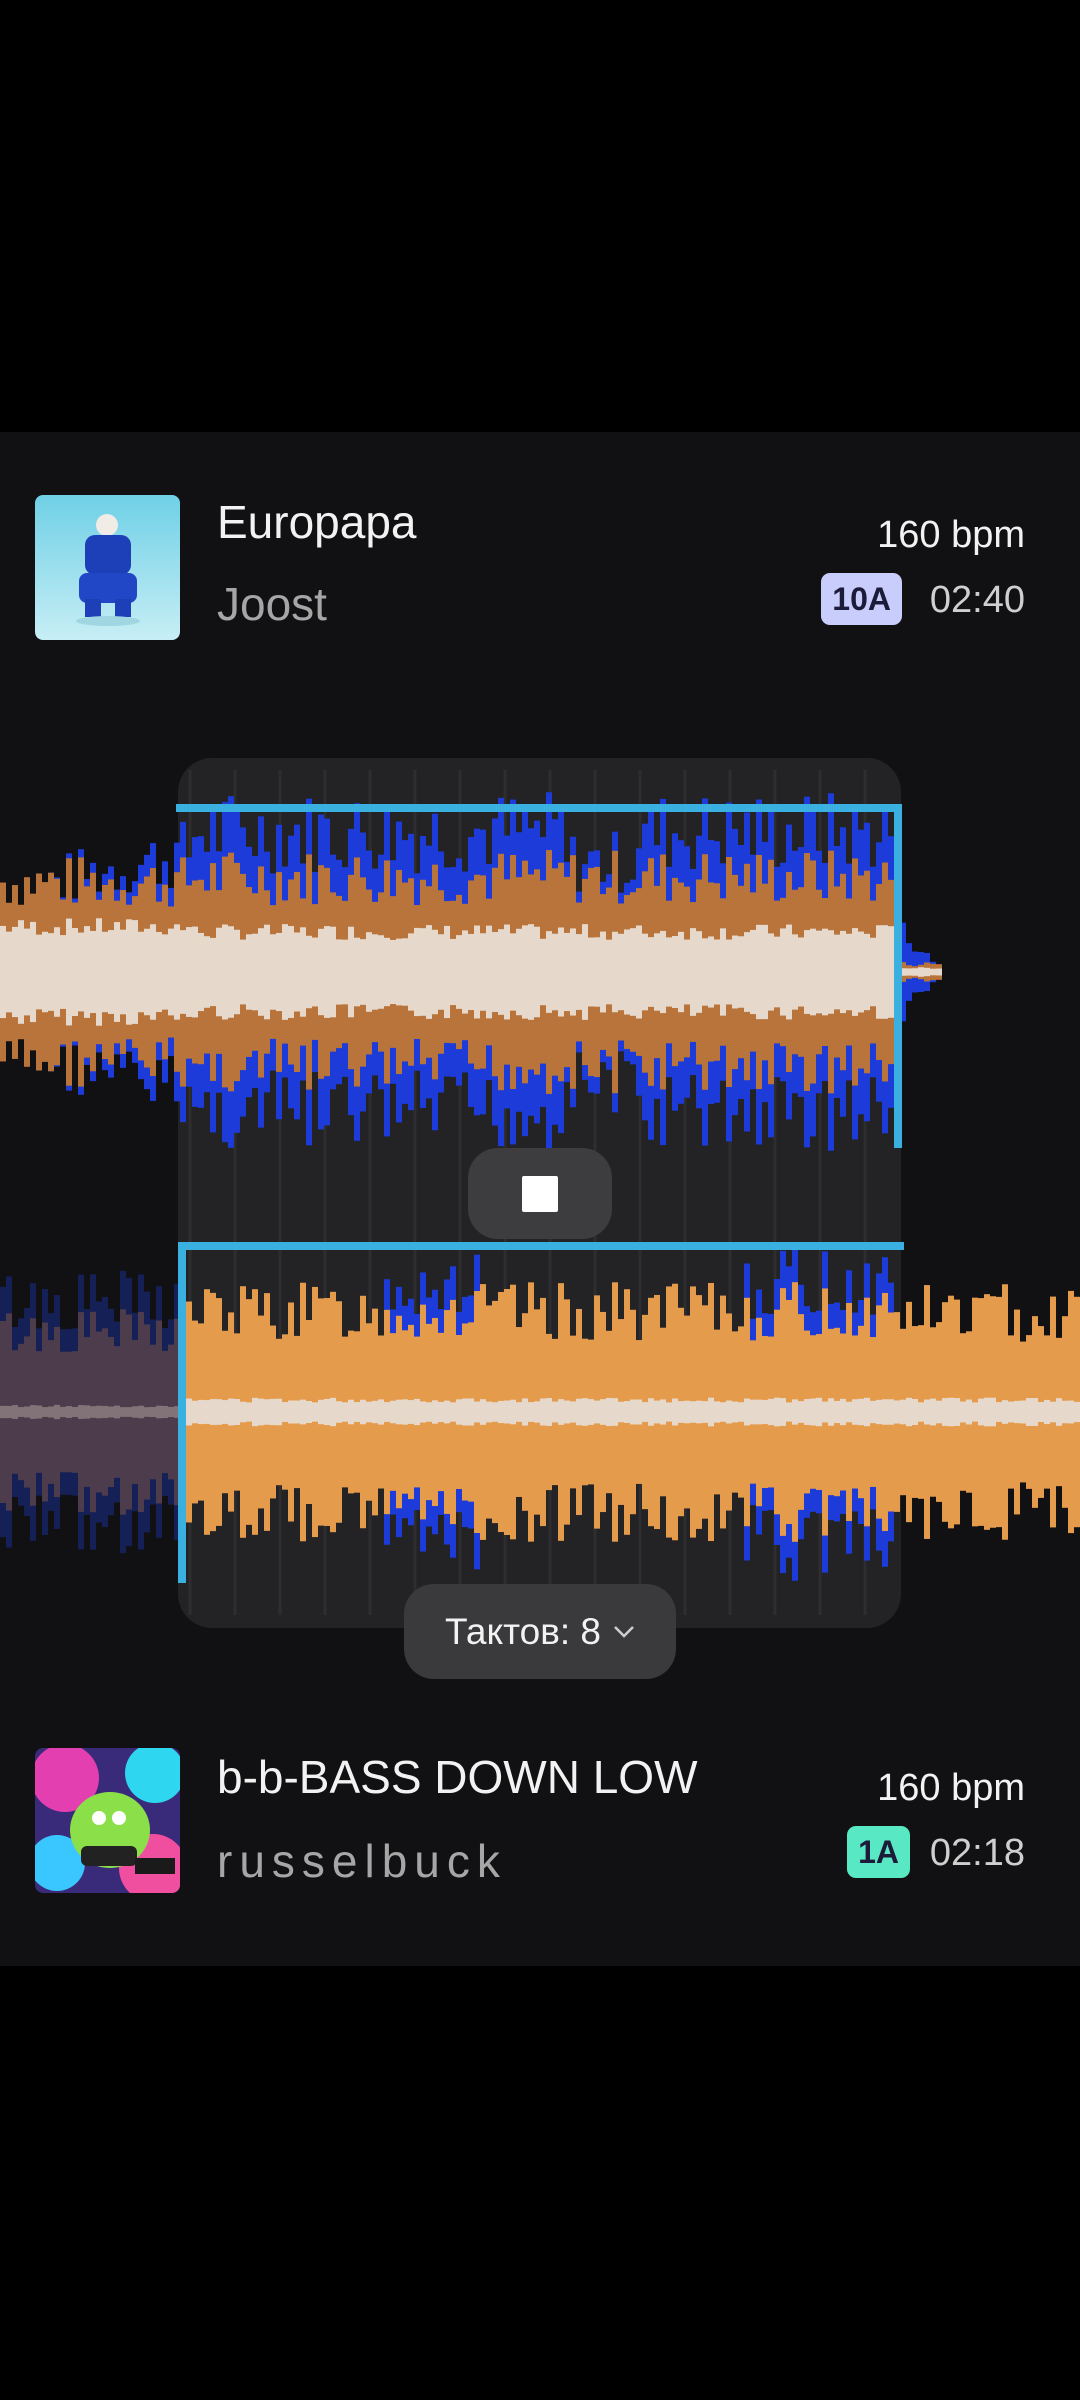  I want to click on bars-selector-label: Тактов: 8, so click(523, 1631).